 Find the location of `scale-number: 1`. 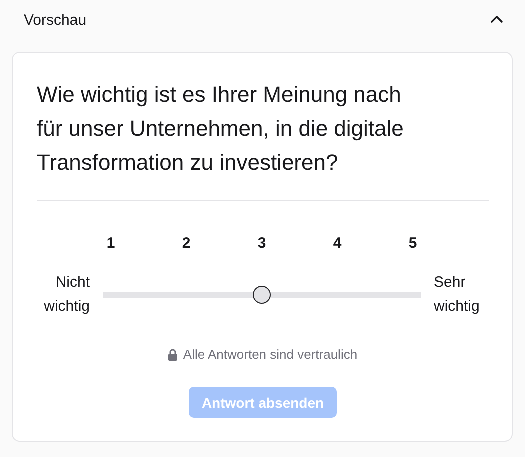

scale-number: 1 is located at coordinates (111, 243).